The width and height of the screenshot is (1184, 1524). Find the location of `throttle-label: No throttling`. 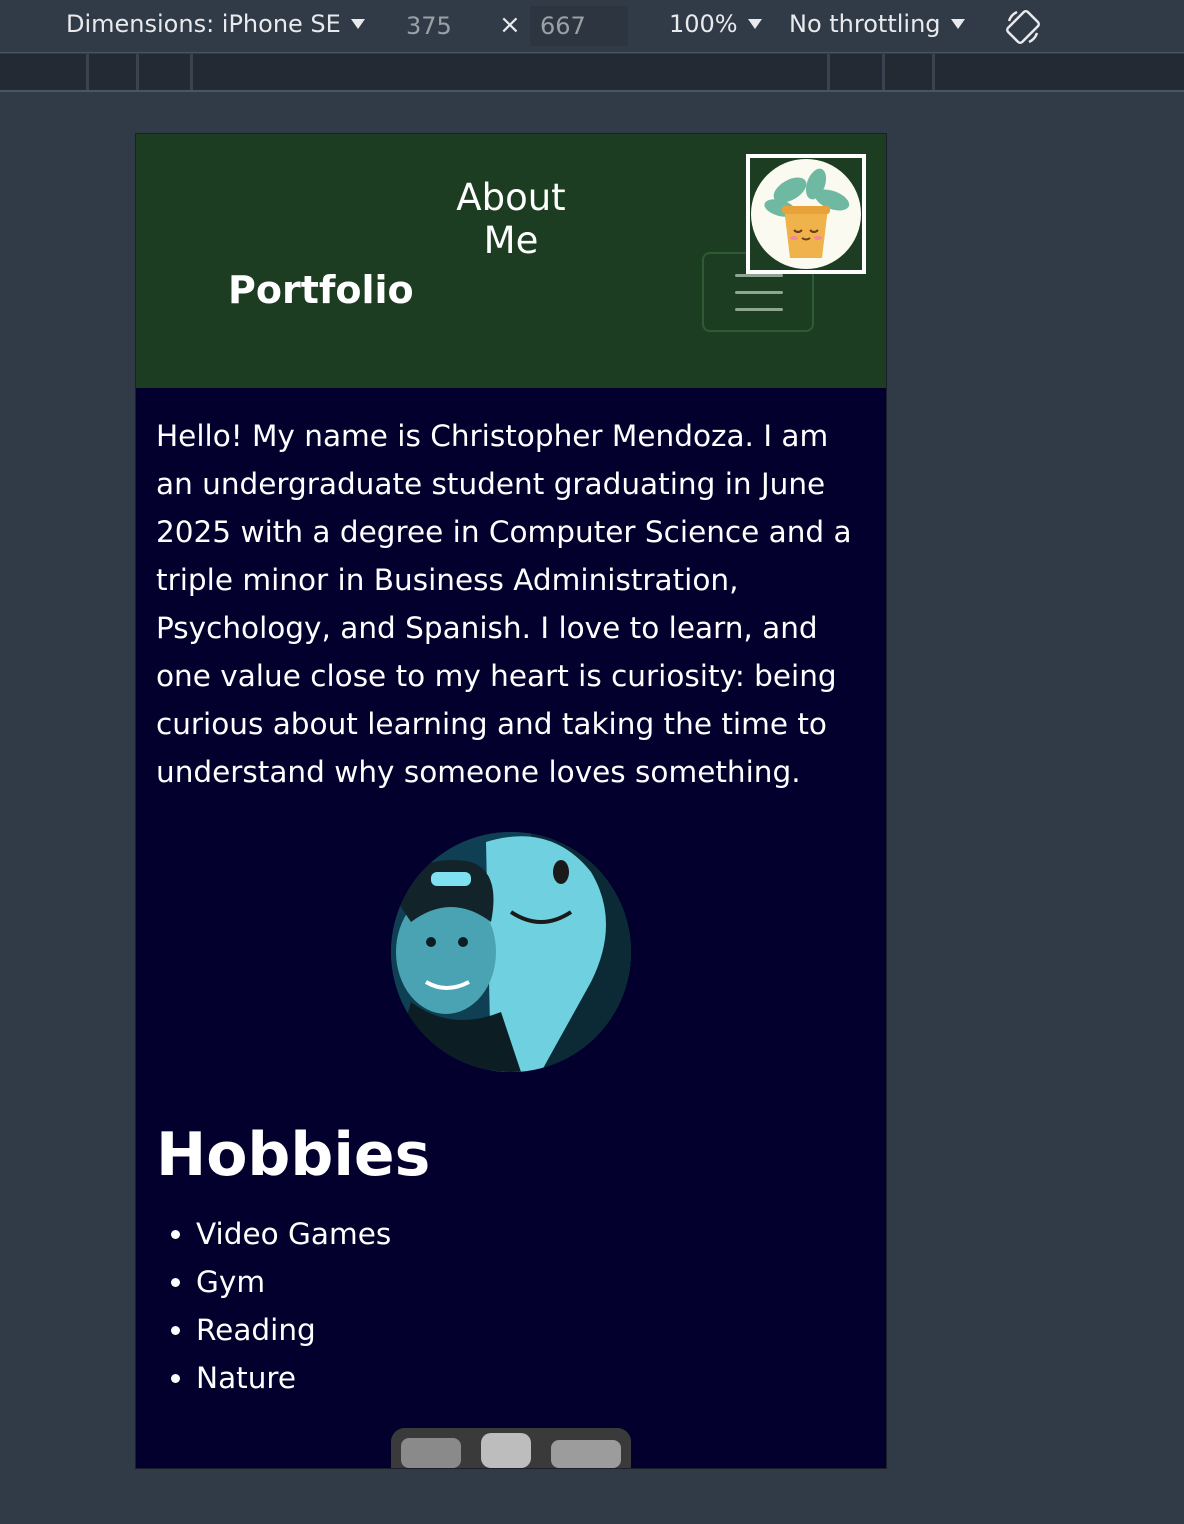

throttle-label: No throttling is located at coordinates (865, 24).